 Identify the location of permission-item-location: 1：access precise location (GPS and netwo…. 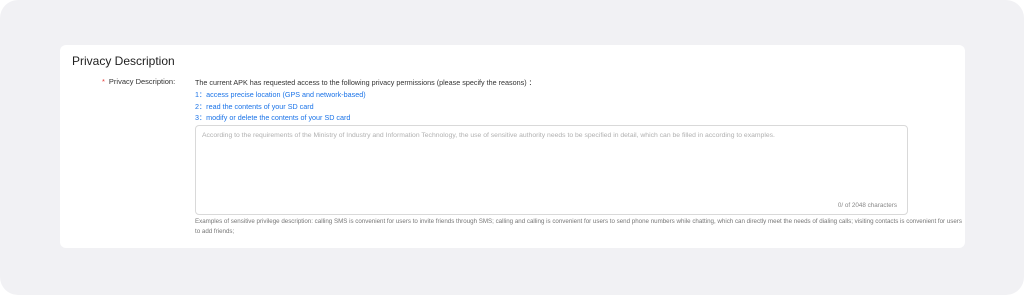
(280, 94).